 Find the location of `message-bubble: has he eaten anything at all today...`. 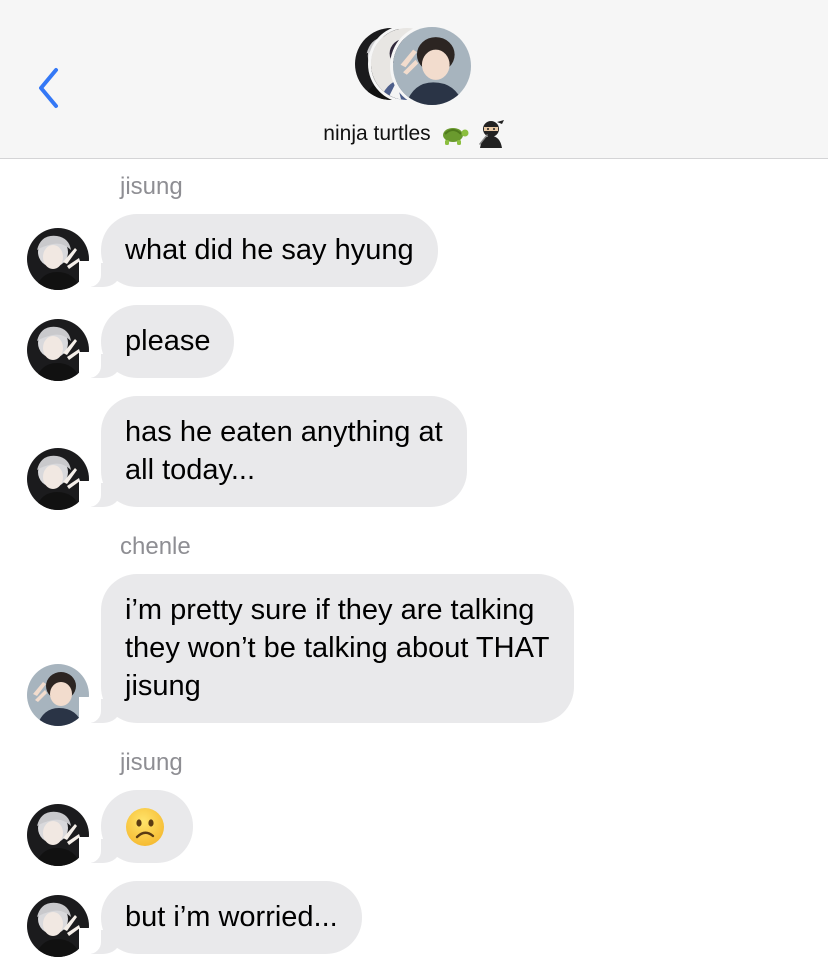

message-bubble: has he eaten anything at all today... is located at coordinates (273, 451).